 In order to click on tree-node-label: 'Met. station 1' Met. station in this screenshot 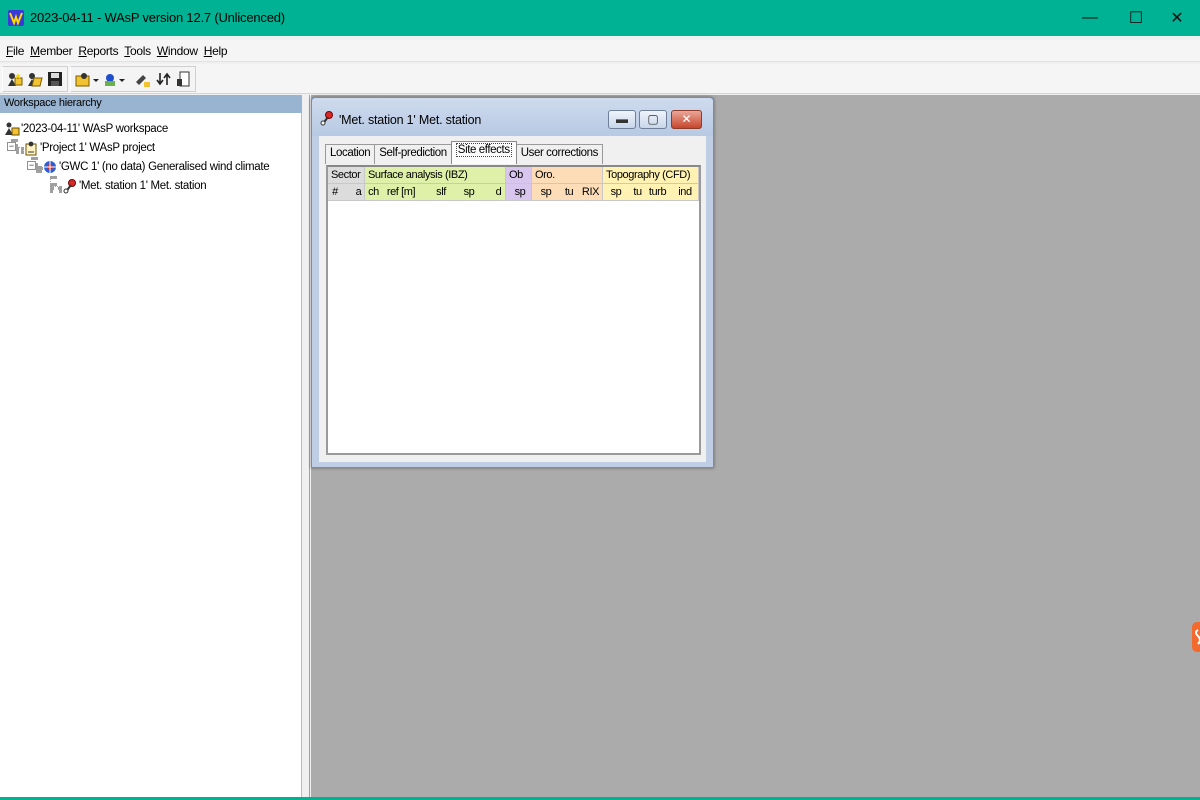, I will do `click(143, 186)`.